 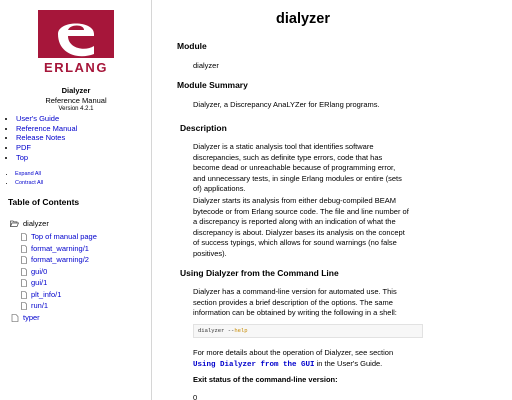 I want to click on open-folder-icon, so click(x=14, y=223).